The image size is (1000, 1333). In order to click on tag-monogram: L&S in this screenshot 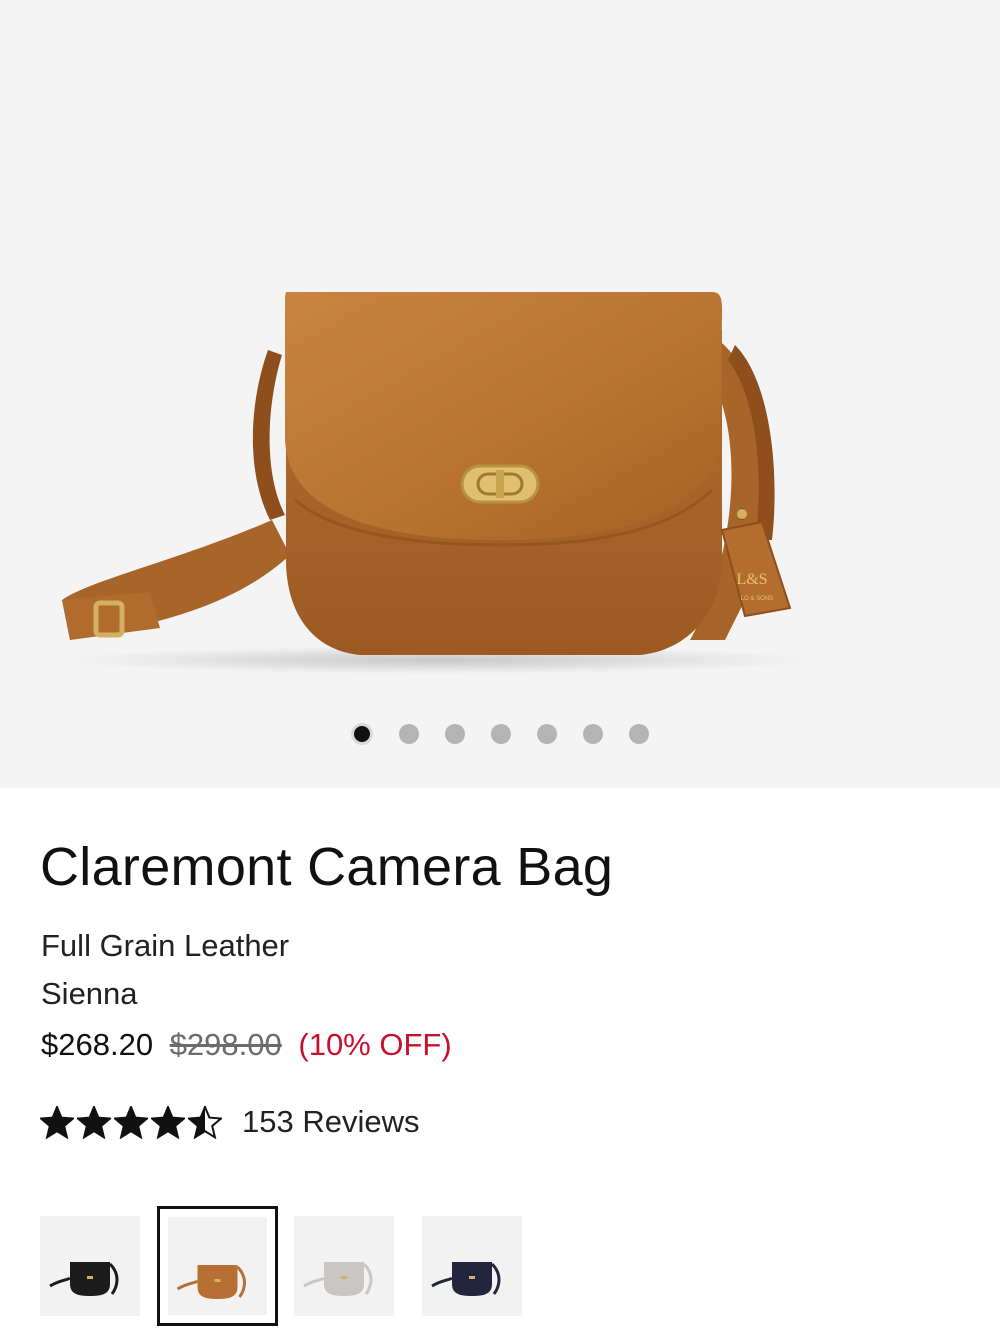, I will do `click(751, 579)`.